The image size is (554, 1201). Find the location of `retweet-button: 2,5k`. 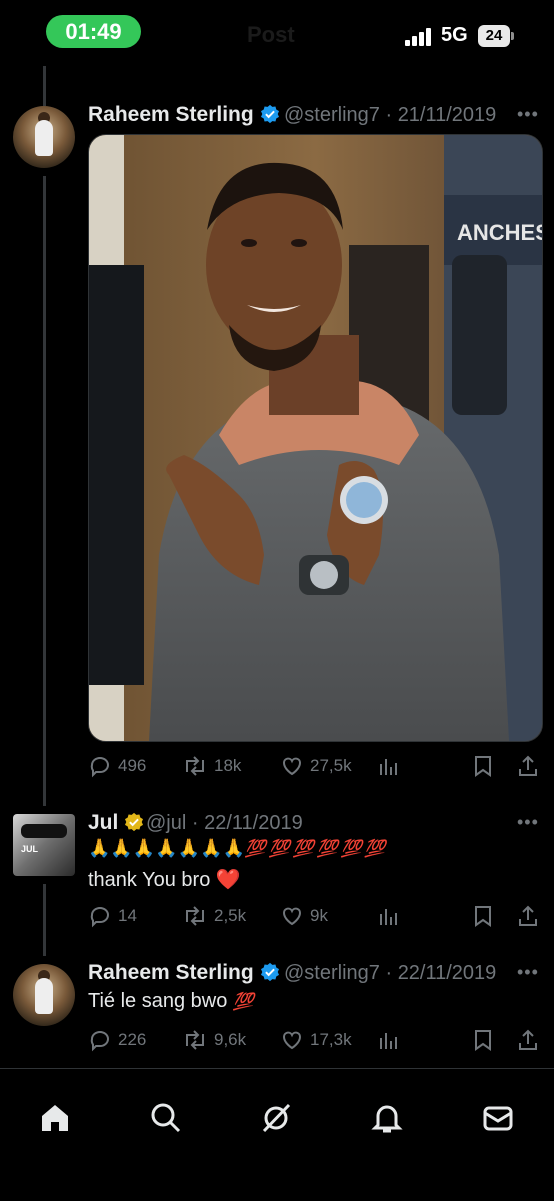

retweet-button: 2,5k is located at coordinates (214, 916).